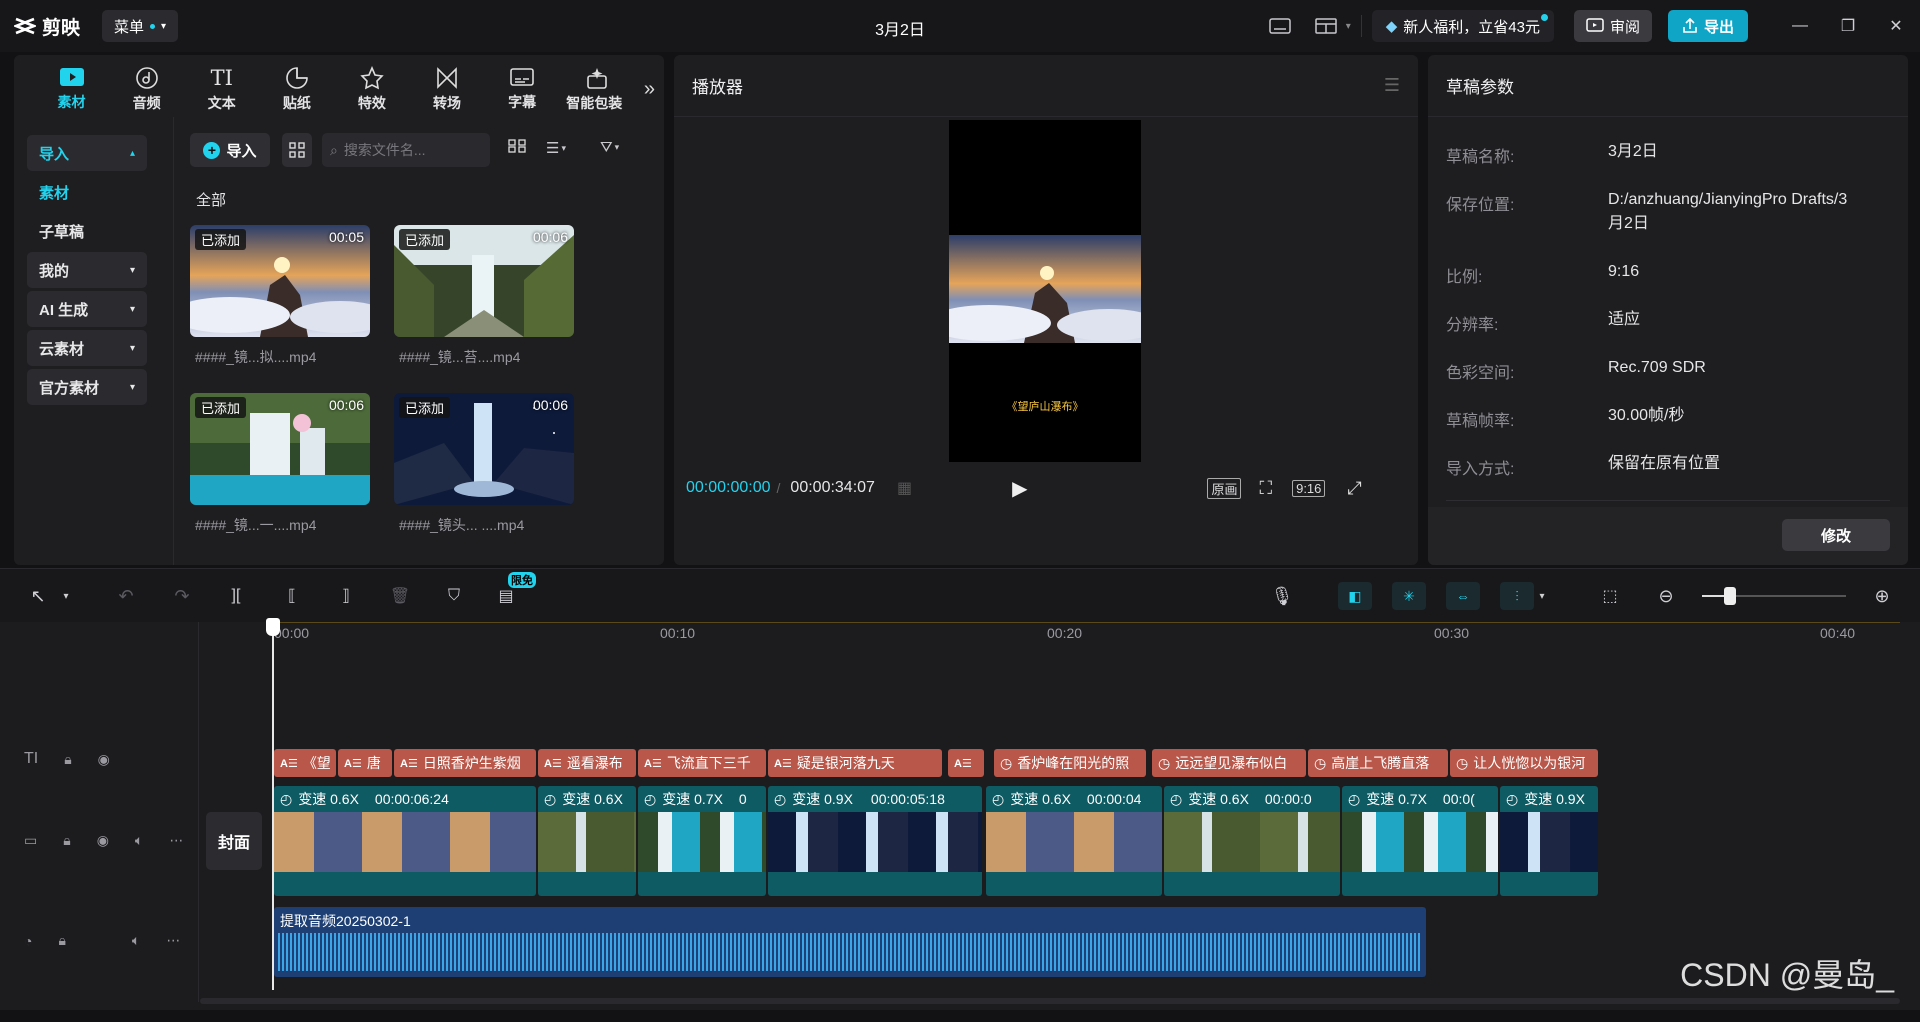  What do you see at coordinates (1070, 763) in the screenshot?
I see `text-clip: ◷ 香炉峰在阳光的照` at bounding box center [1070, 763].